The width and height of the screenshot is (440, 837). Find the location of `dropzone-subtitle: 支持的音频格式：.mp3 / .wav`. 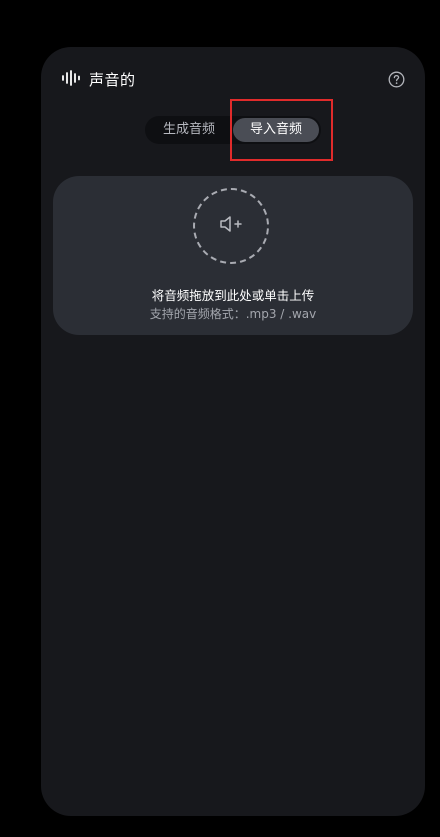

dropzone-subtitle: 支持的音频格式：.mp3 / .wav is located at coordinates (233, 314).